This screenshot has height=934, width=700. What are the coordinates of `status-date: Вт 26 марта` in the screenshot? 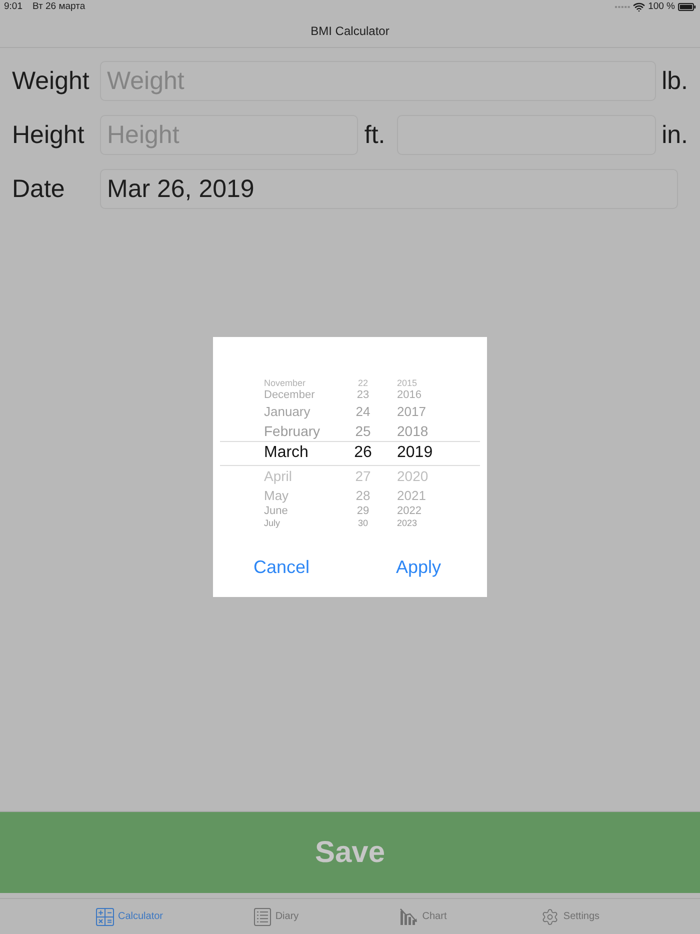 It's located at (59, 7).